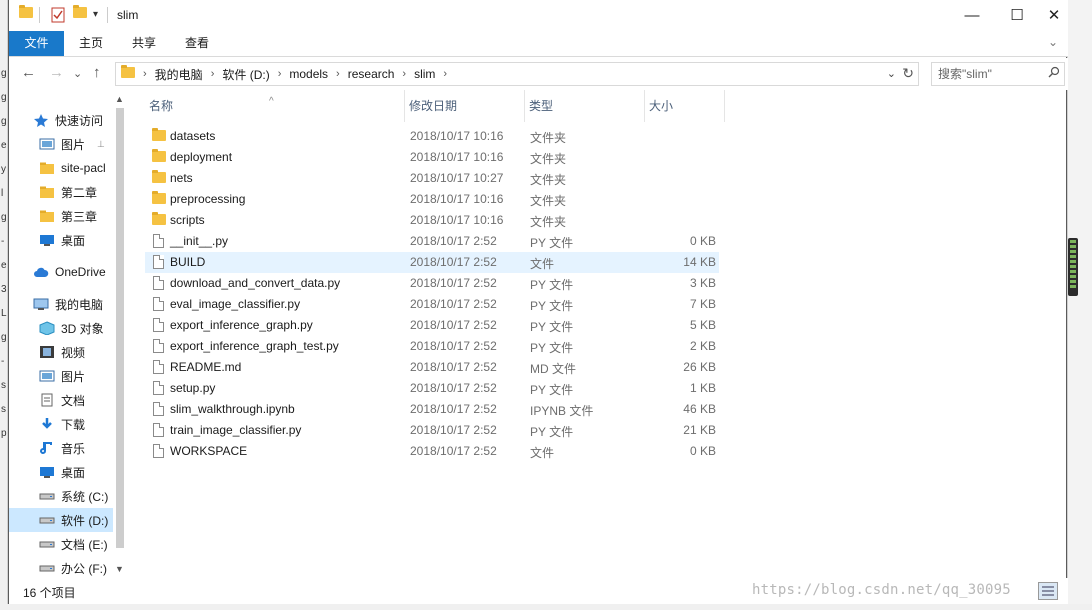 The image size is (1092, 610). Describe the element at coordinates (548, 222) in the screenshot. I see `file-type: 文件夹` at that location.